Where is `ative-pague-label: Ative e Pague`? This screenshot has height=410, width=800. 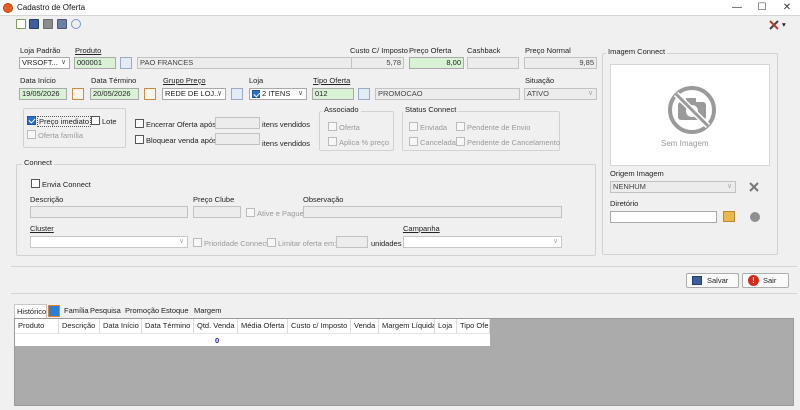
ative-pague-label: Ative e Pague is located at coordinates (280, 213).